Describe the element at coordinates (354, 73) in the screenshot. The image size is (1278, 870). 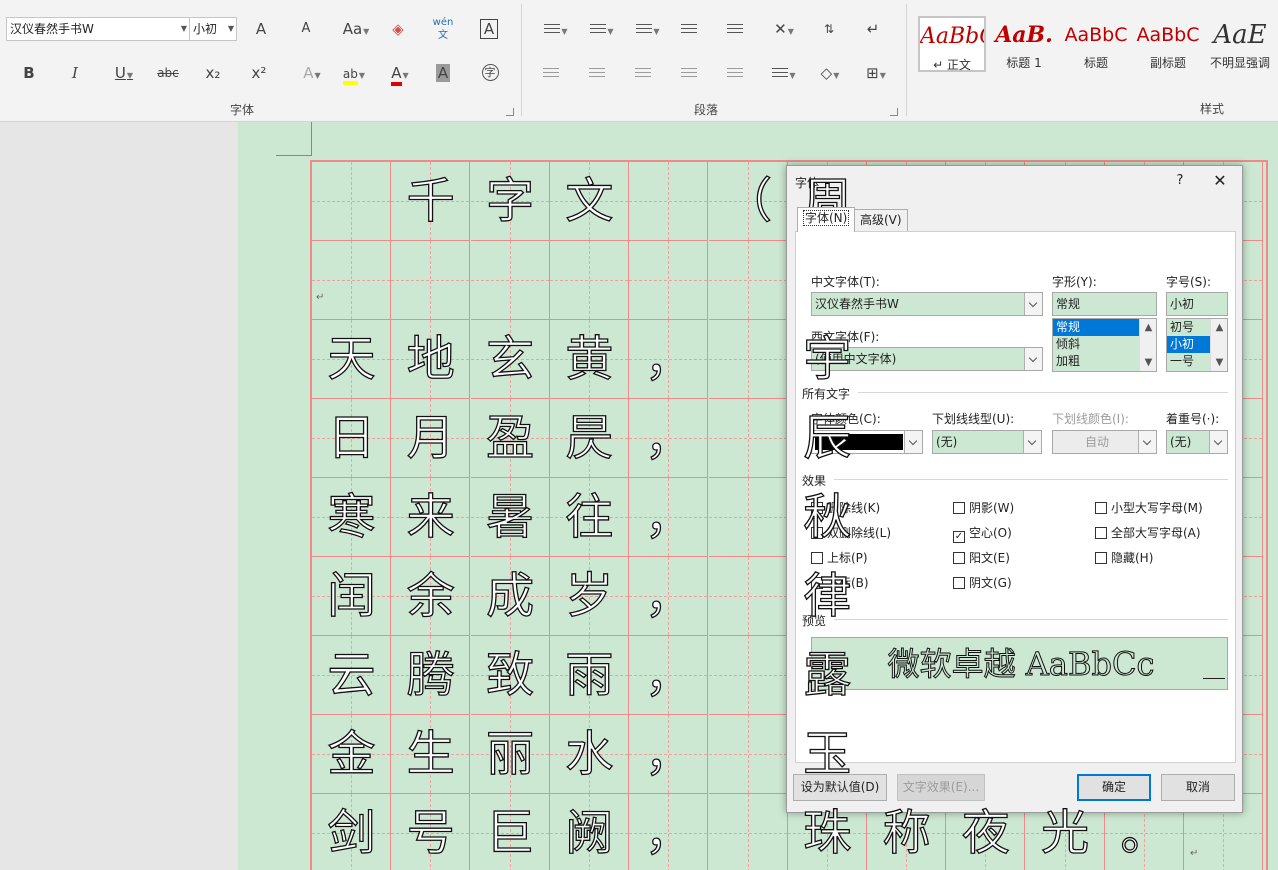
I see `highlight-button: ab▼` at that location.